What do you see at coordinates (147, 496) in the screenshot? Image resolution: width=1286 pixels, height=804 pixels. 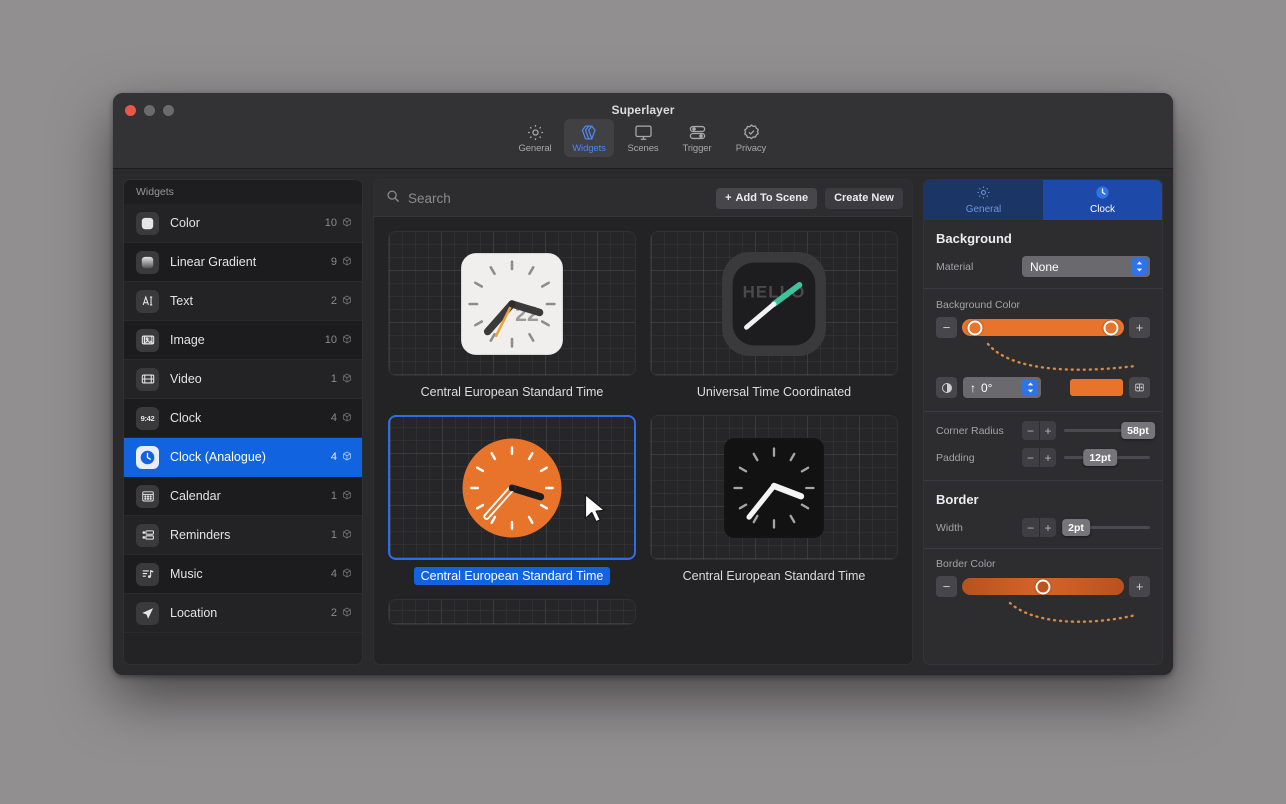 I see `calendar-icon` at bounding box center [147, 496].